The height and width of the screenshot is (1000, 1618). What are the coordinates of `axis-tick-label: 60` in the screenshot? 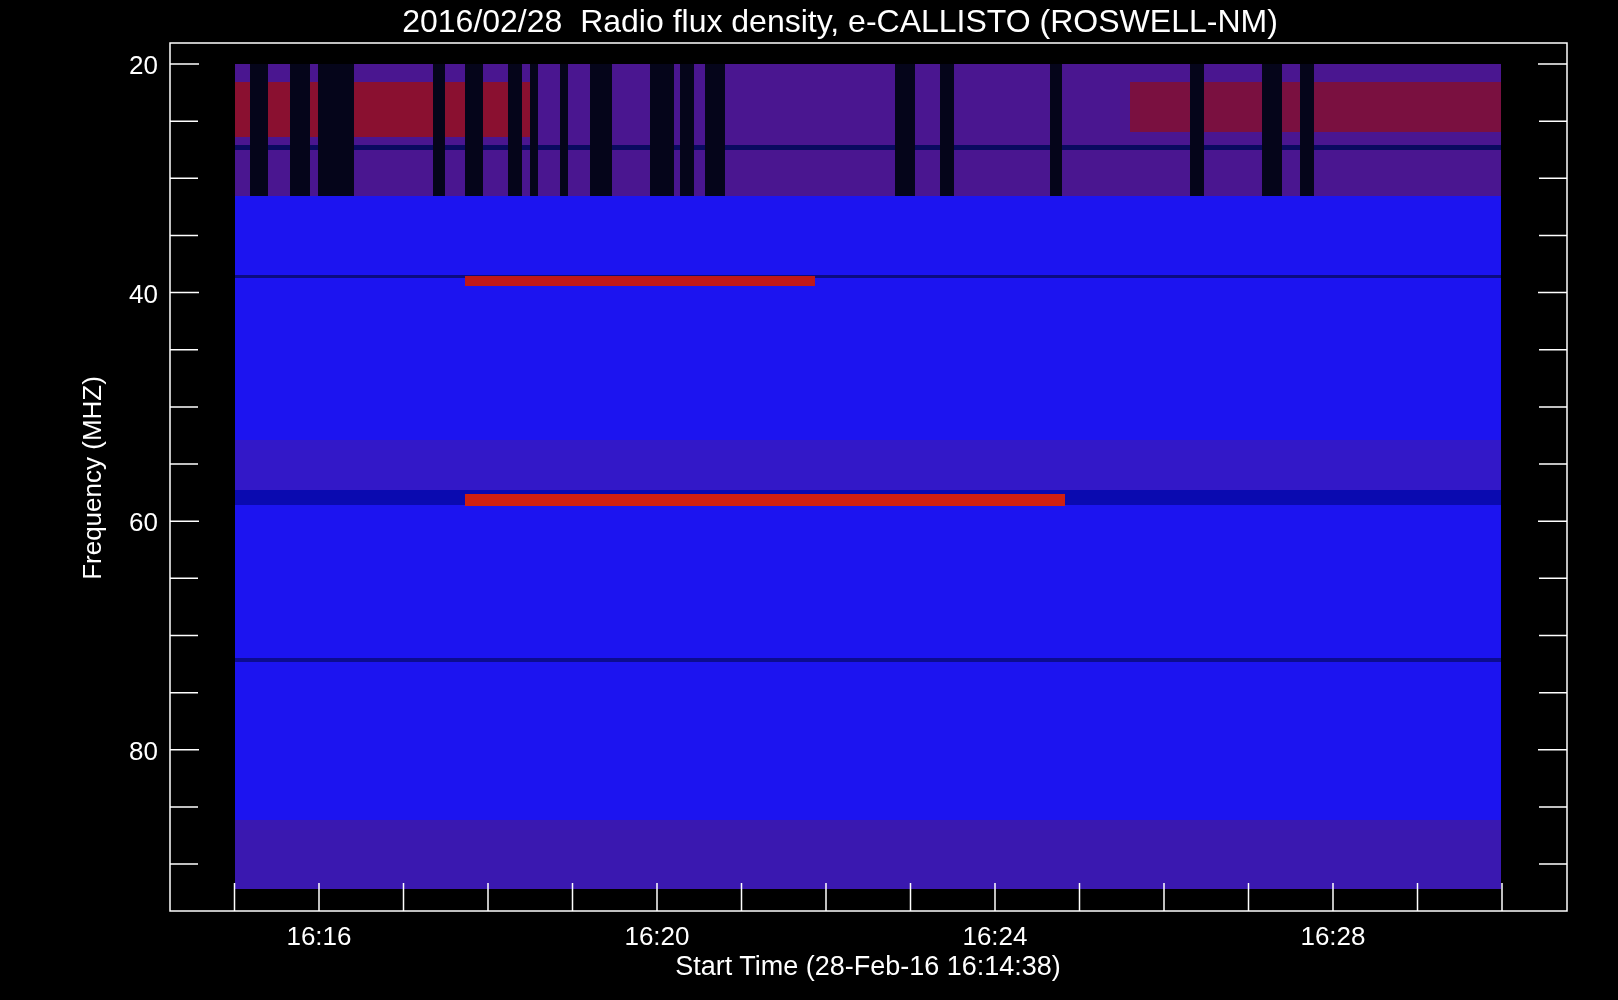 It's located at (143, 522).